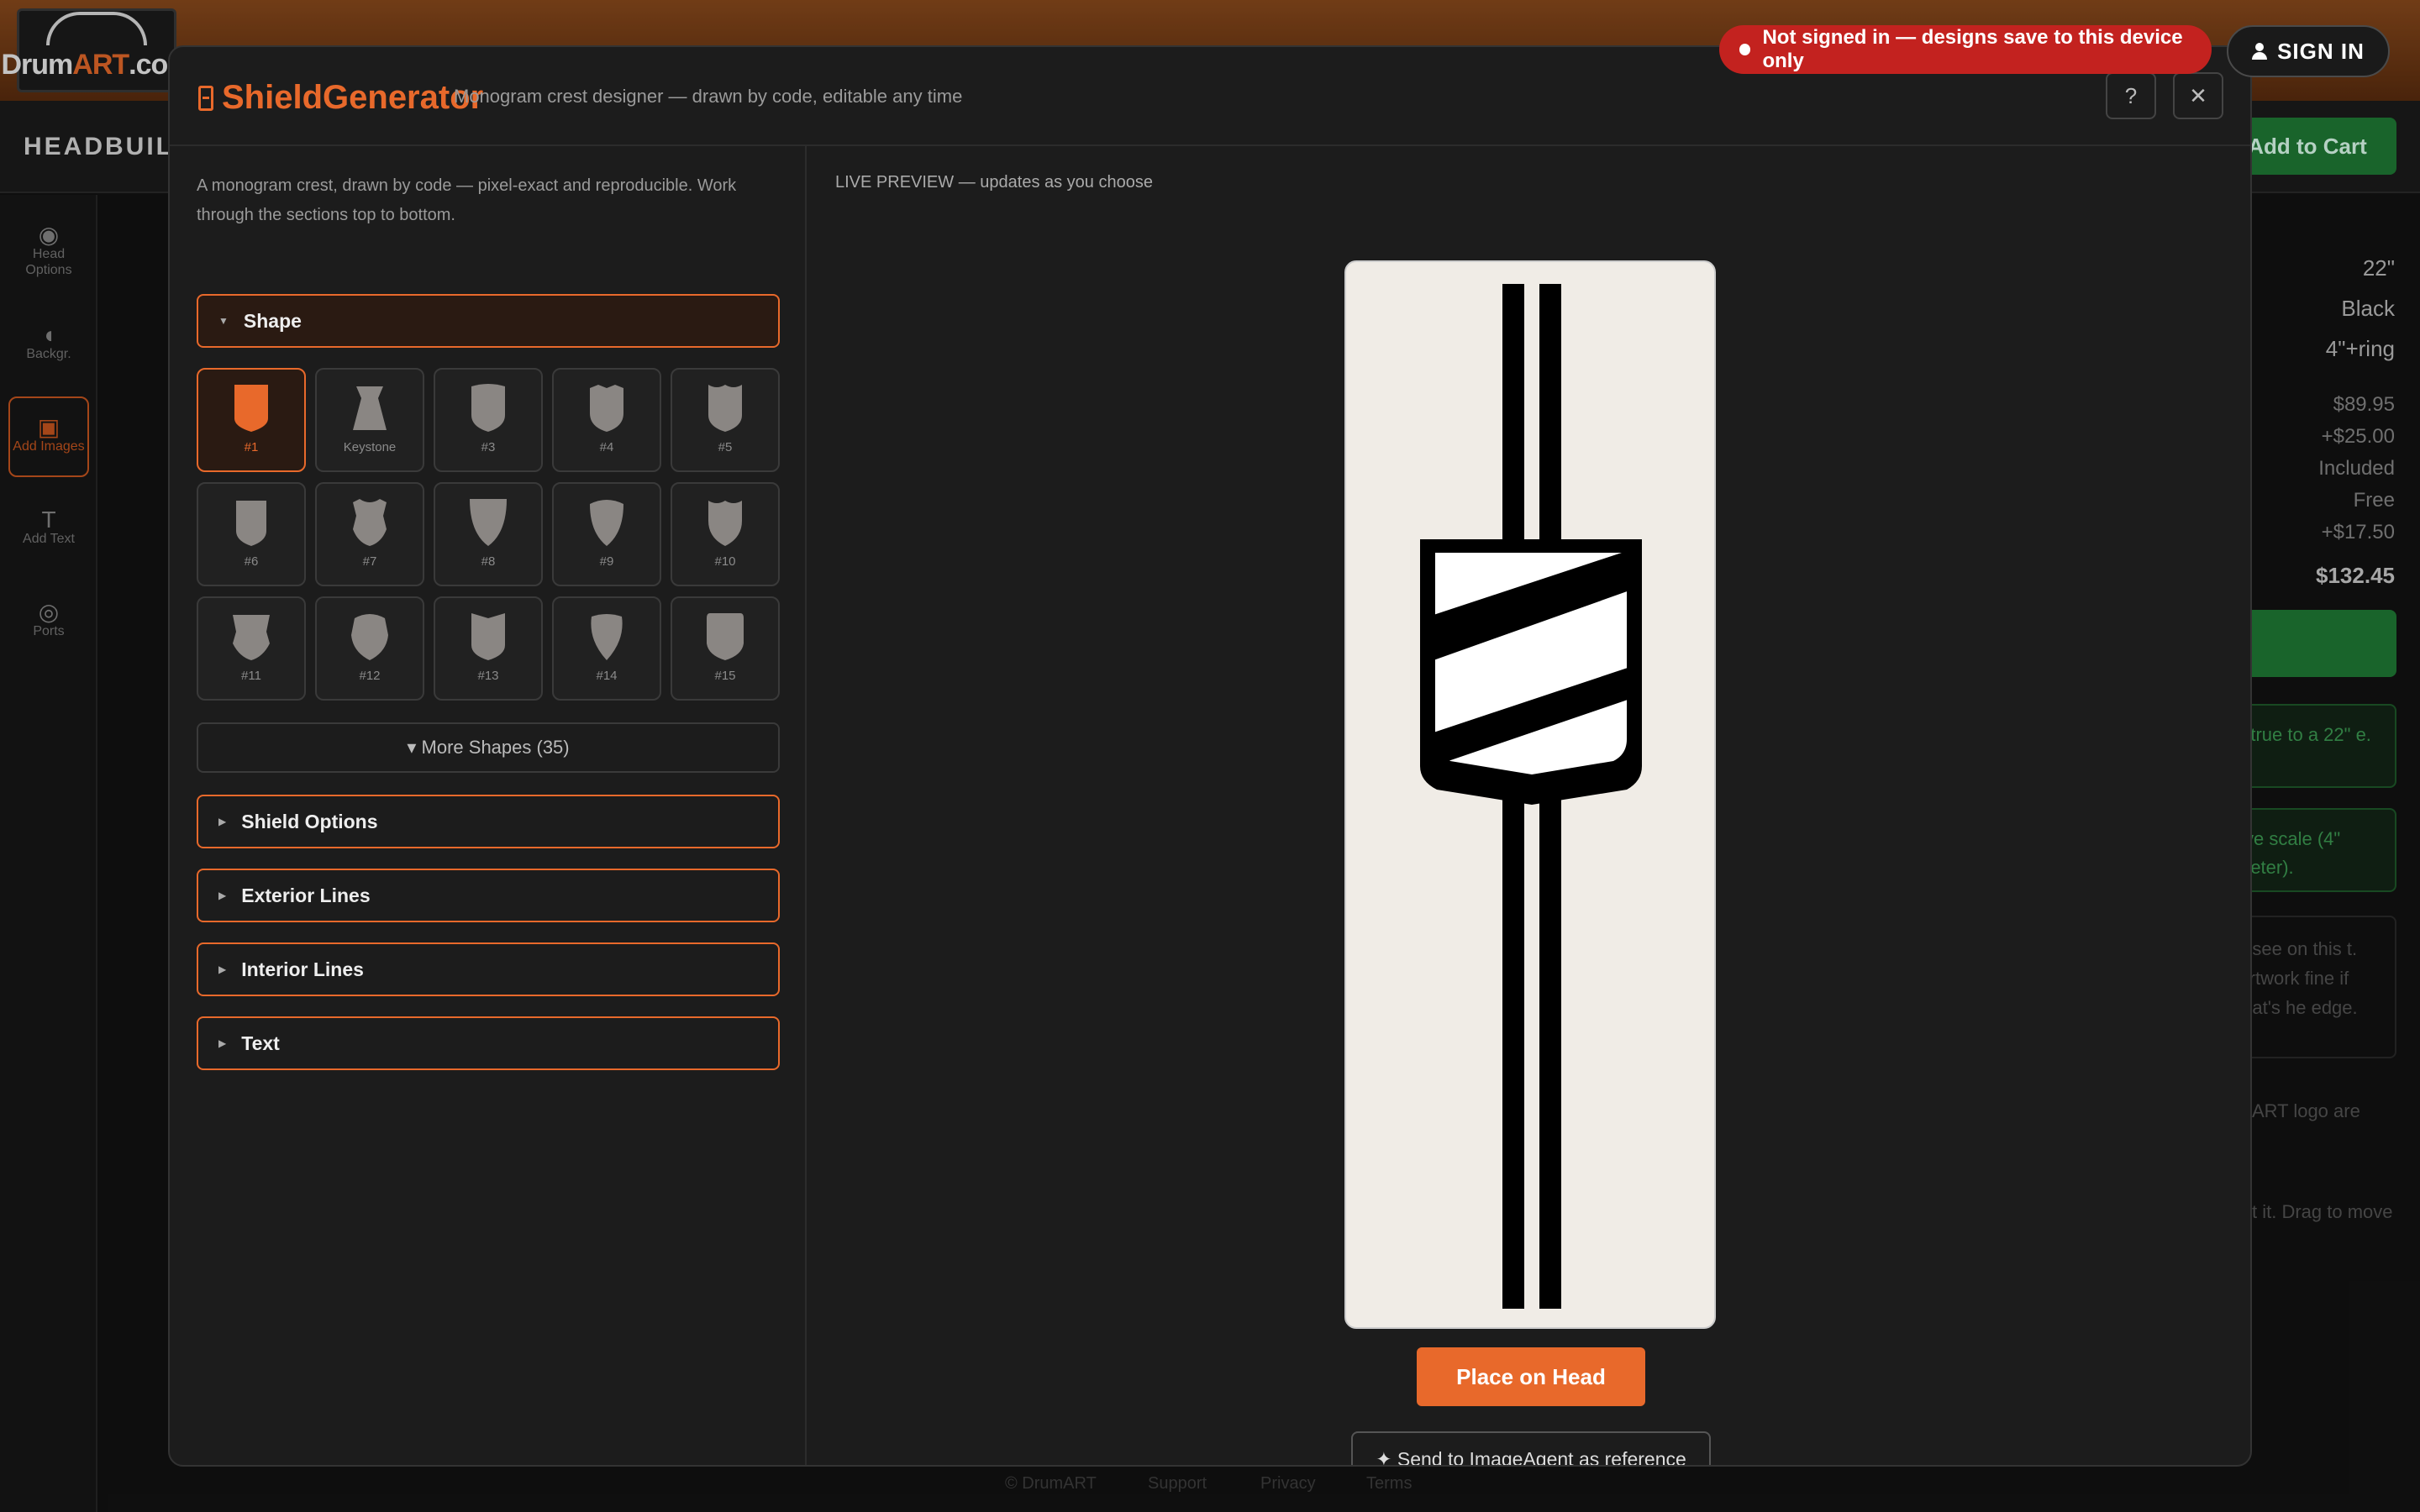  Describe the element at coordinates (488, 447) in the screenshot. I see `shape-option-label: #3` at that location.